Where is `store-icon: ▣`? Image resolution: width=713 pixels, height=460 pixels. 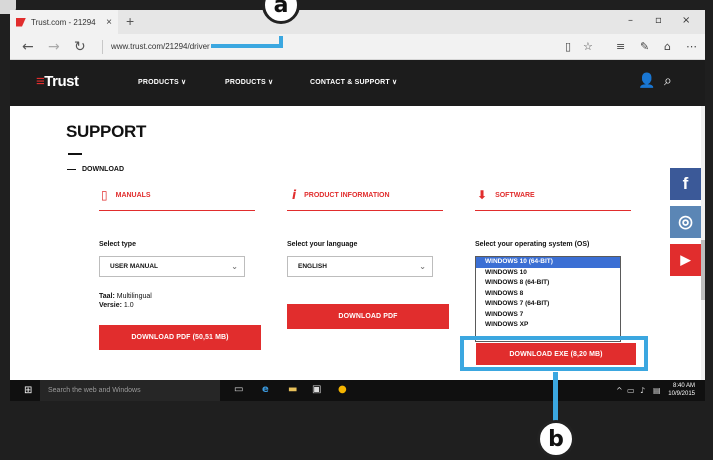
store-icon: ▣ is located at coordinates (316, 389).